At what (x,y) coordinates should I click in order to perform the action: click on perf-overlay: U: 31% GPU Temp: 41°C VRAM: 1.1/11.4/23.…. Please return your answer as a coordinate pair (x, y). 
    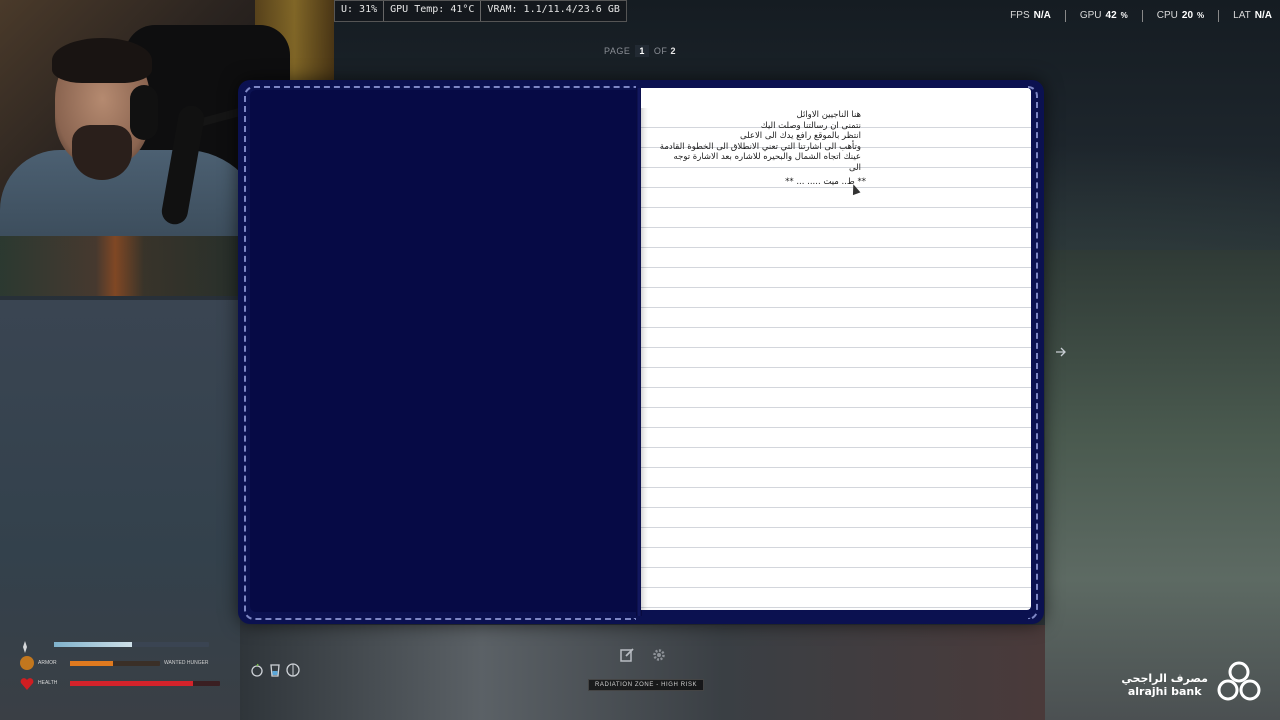
    Looking at the image, I should click on (480, 11).